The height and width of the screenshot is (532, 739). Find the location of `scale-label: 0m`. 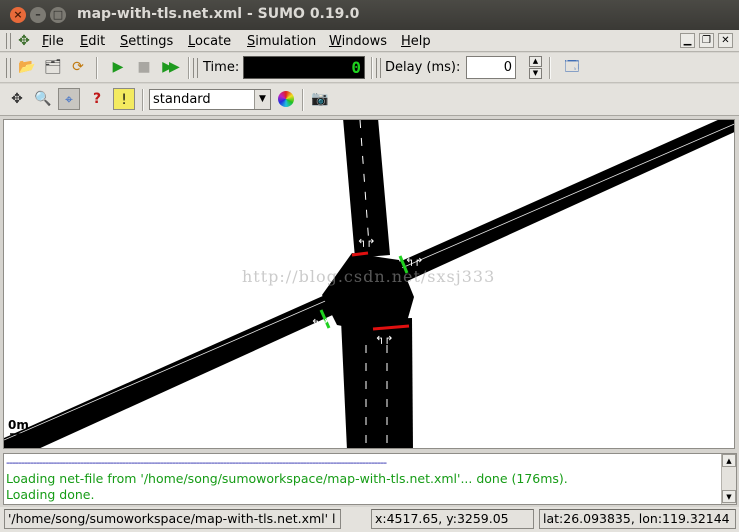

scale-label: 0m is located at coordinates (18, 425).